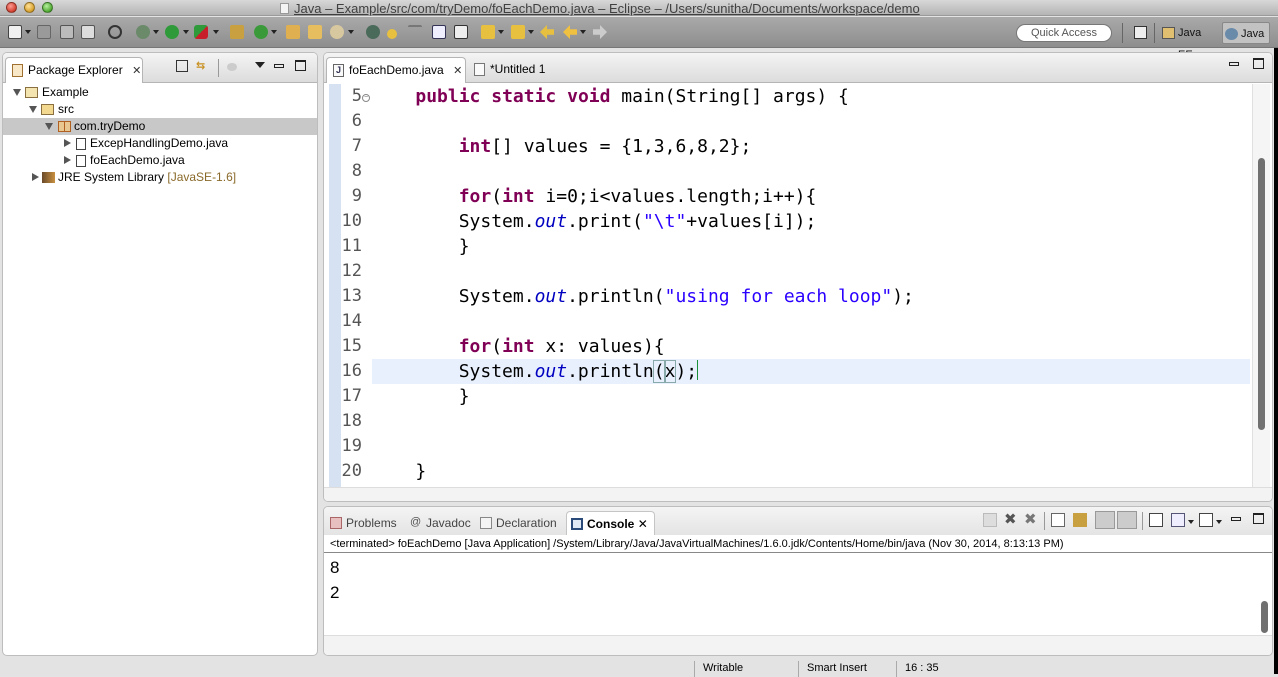  I want to click on perspective-java-ee: Java EE, so click(1189, 41).